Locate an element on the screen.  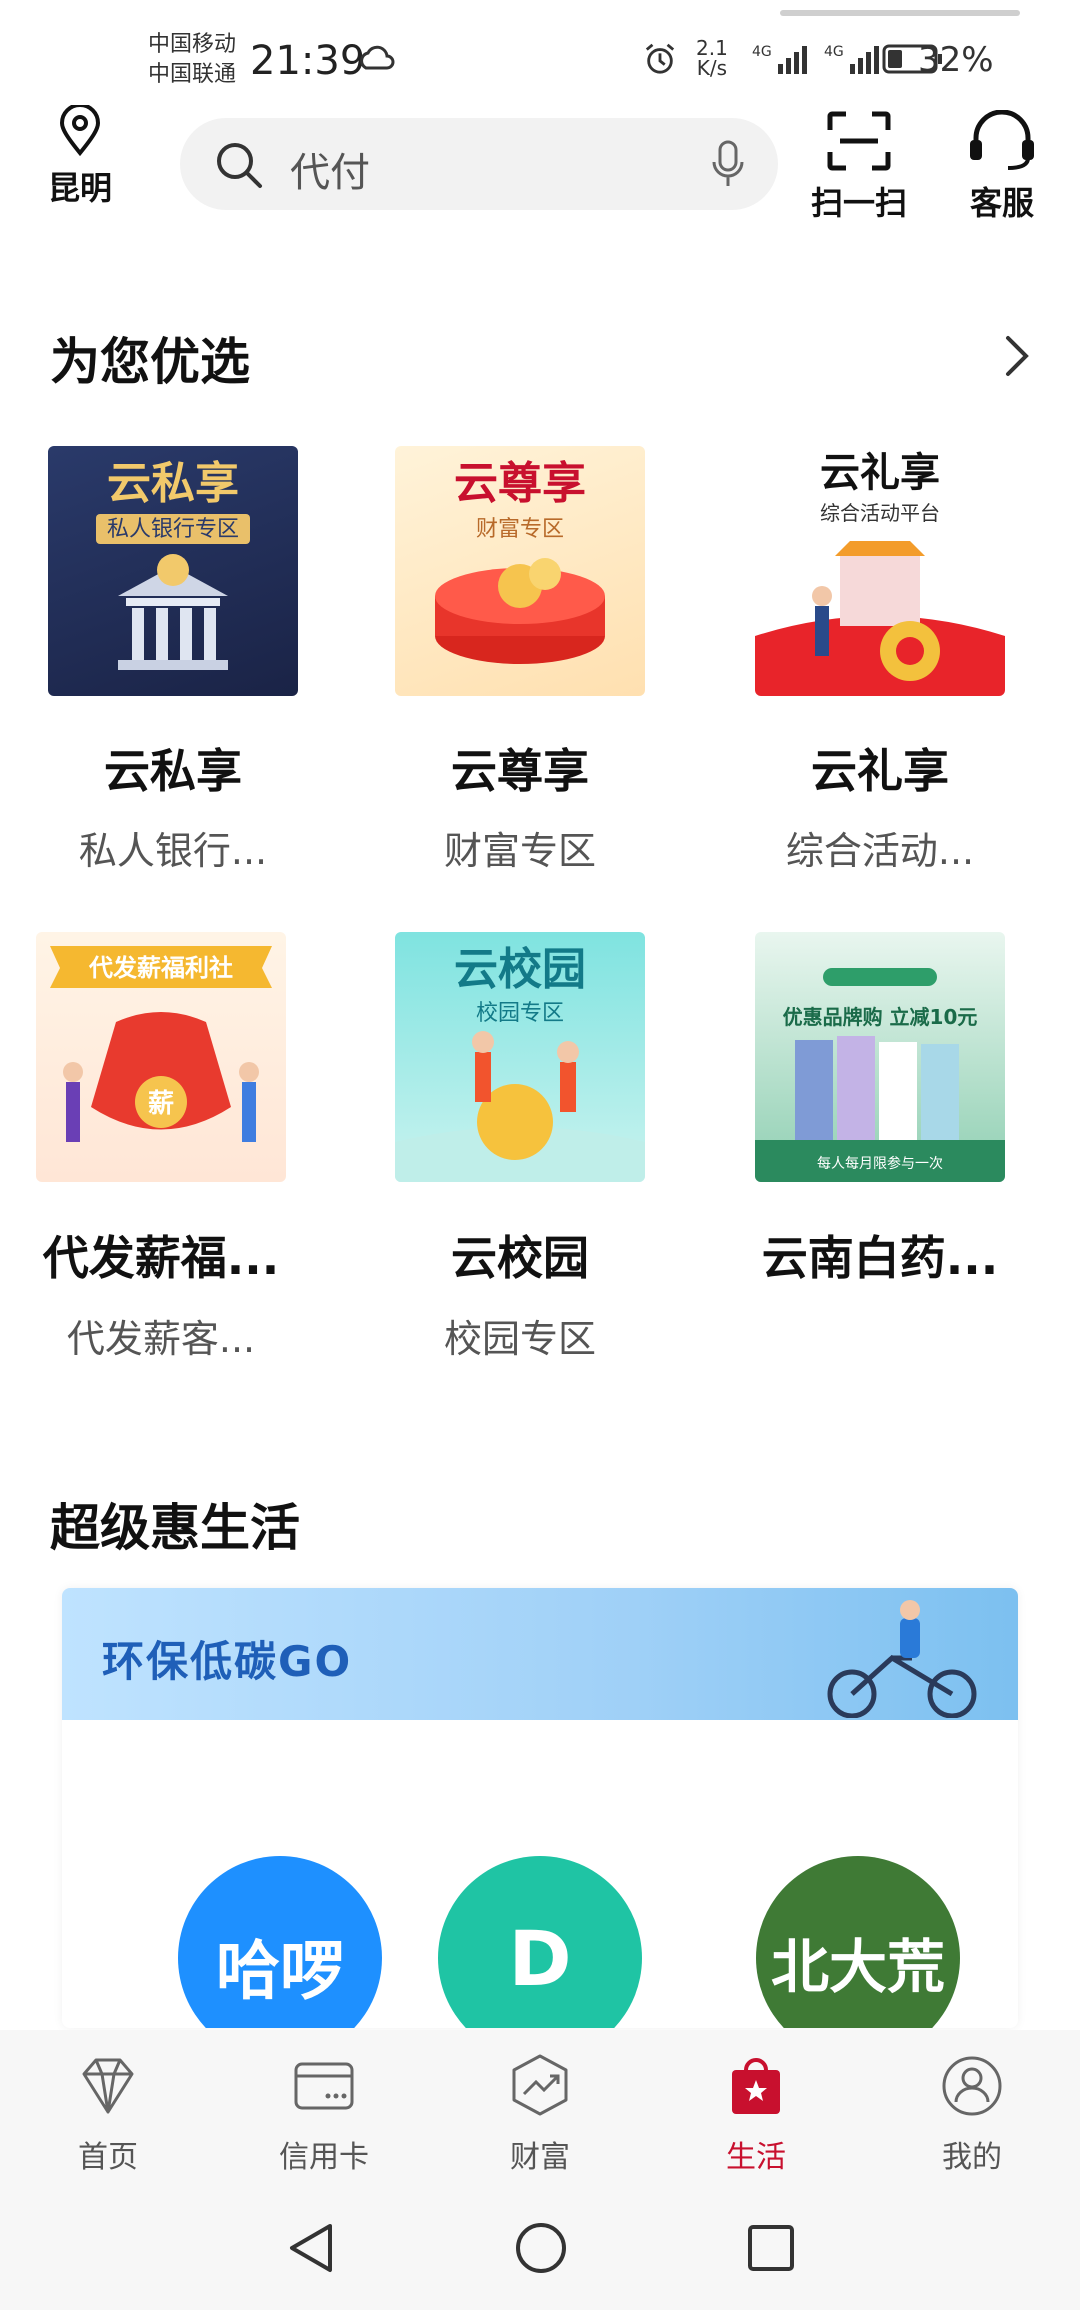
net-speed: 2.1 K/s is located at coordinates (712, 58).